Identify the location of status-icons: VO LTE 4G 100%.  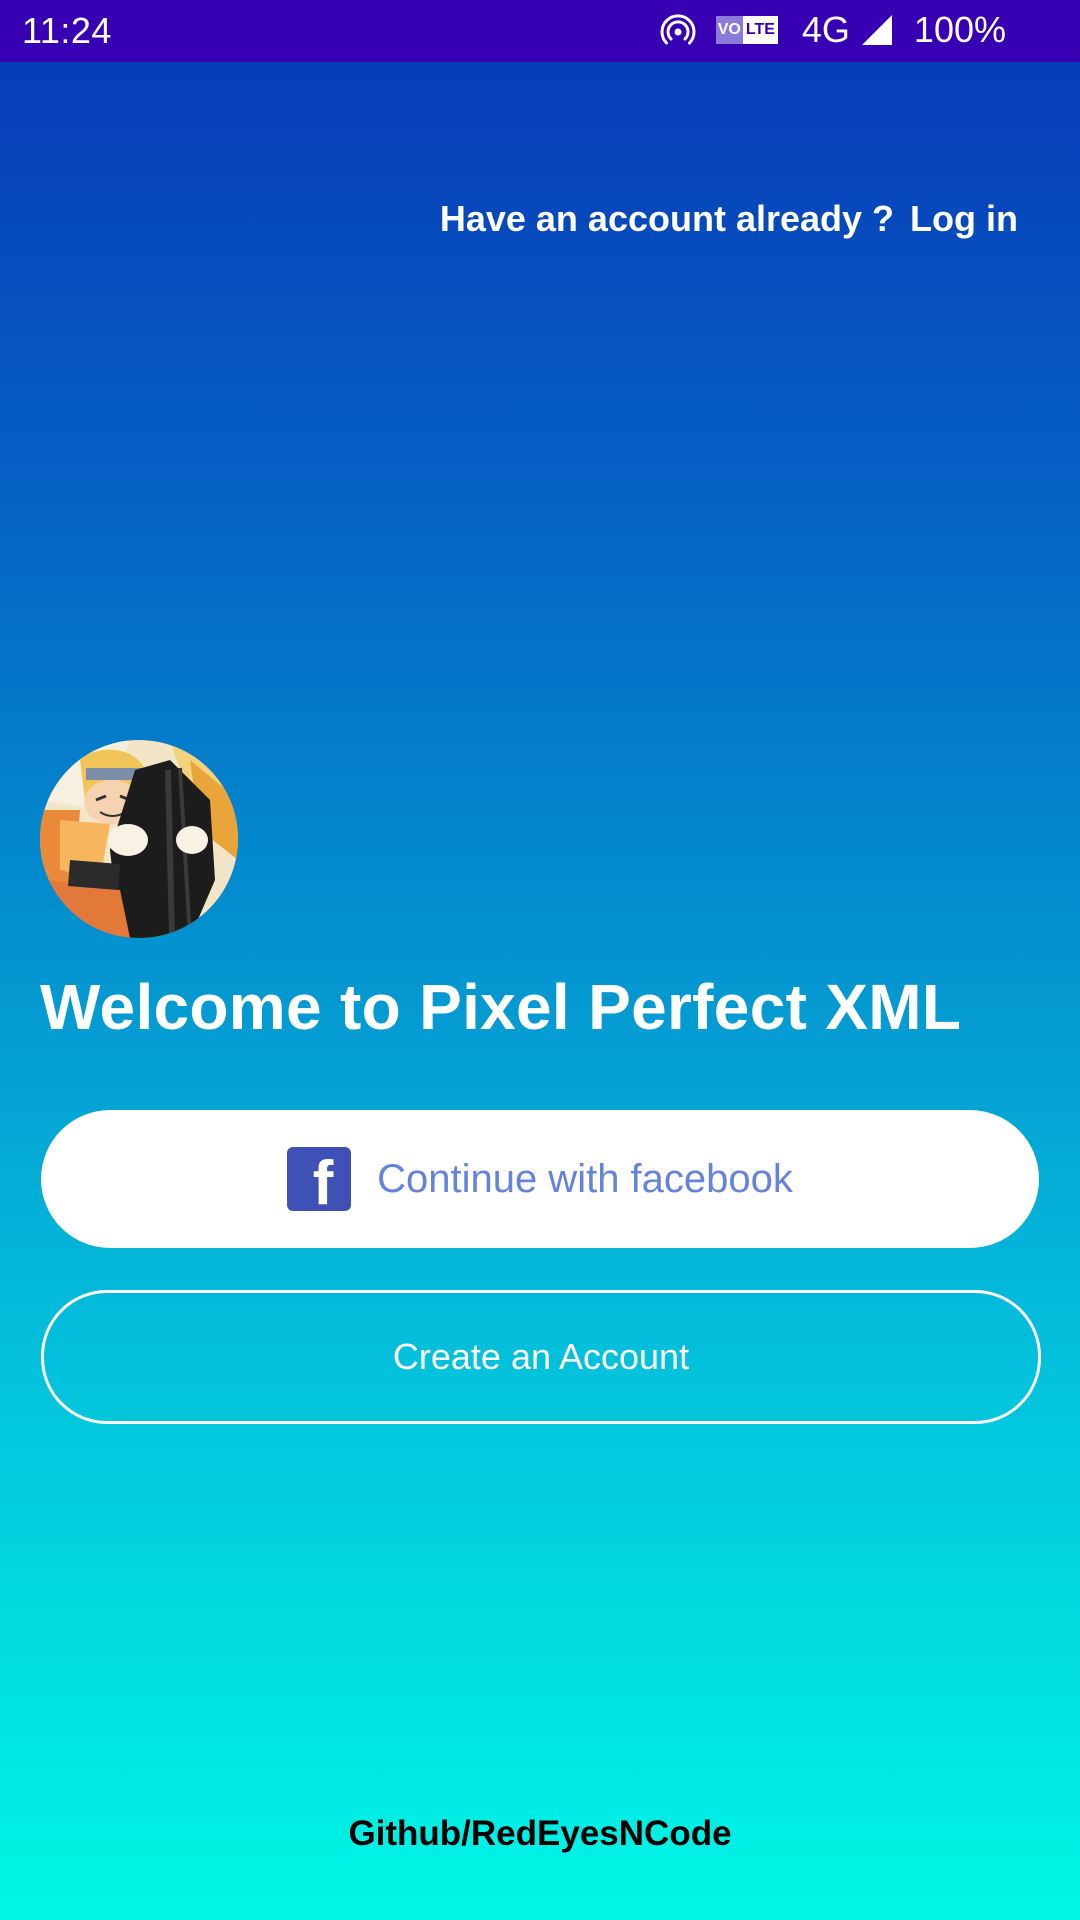
(833, 30).